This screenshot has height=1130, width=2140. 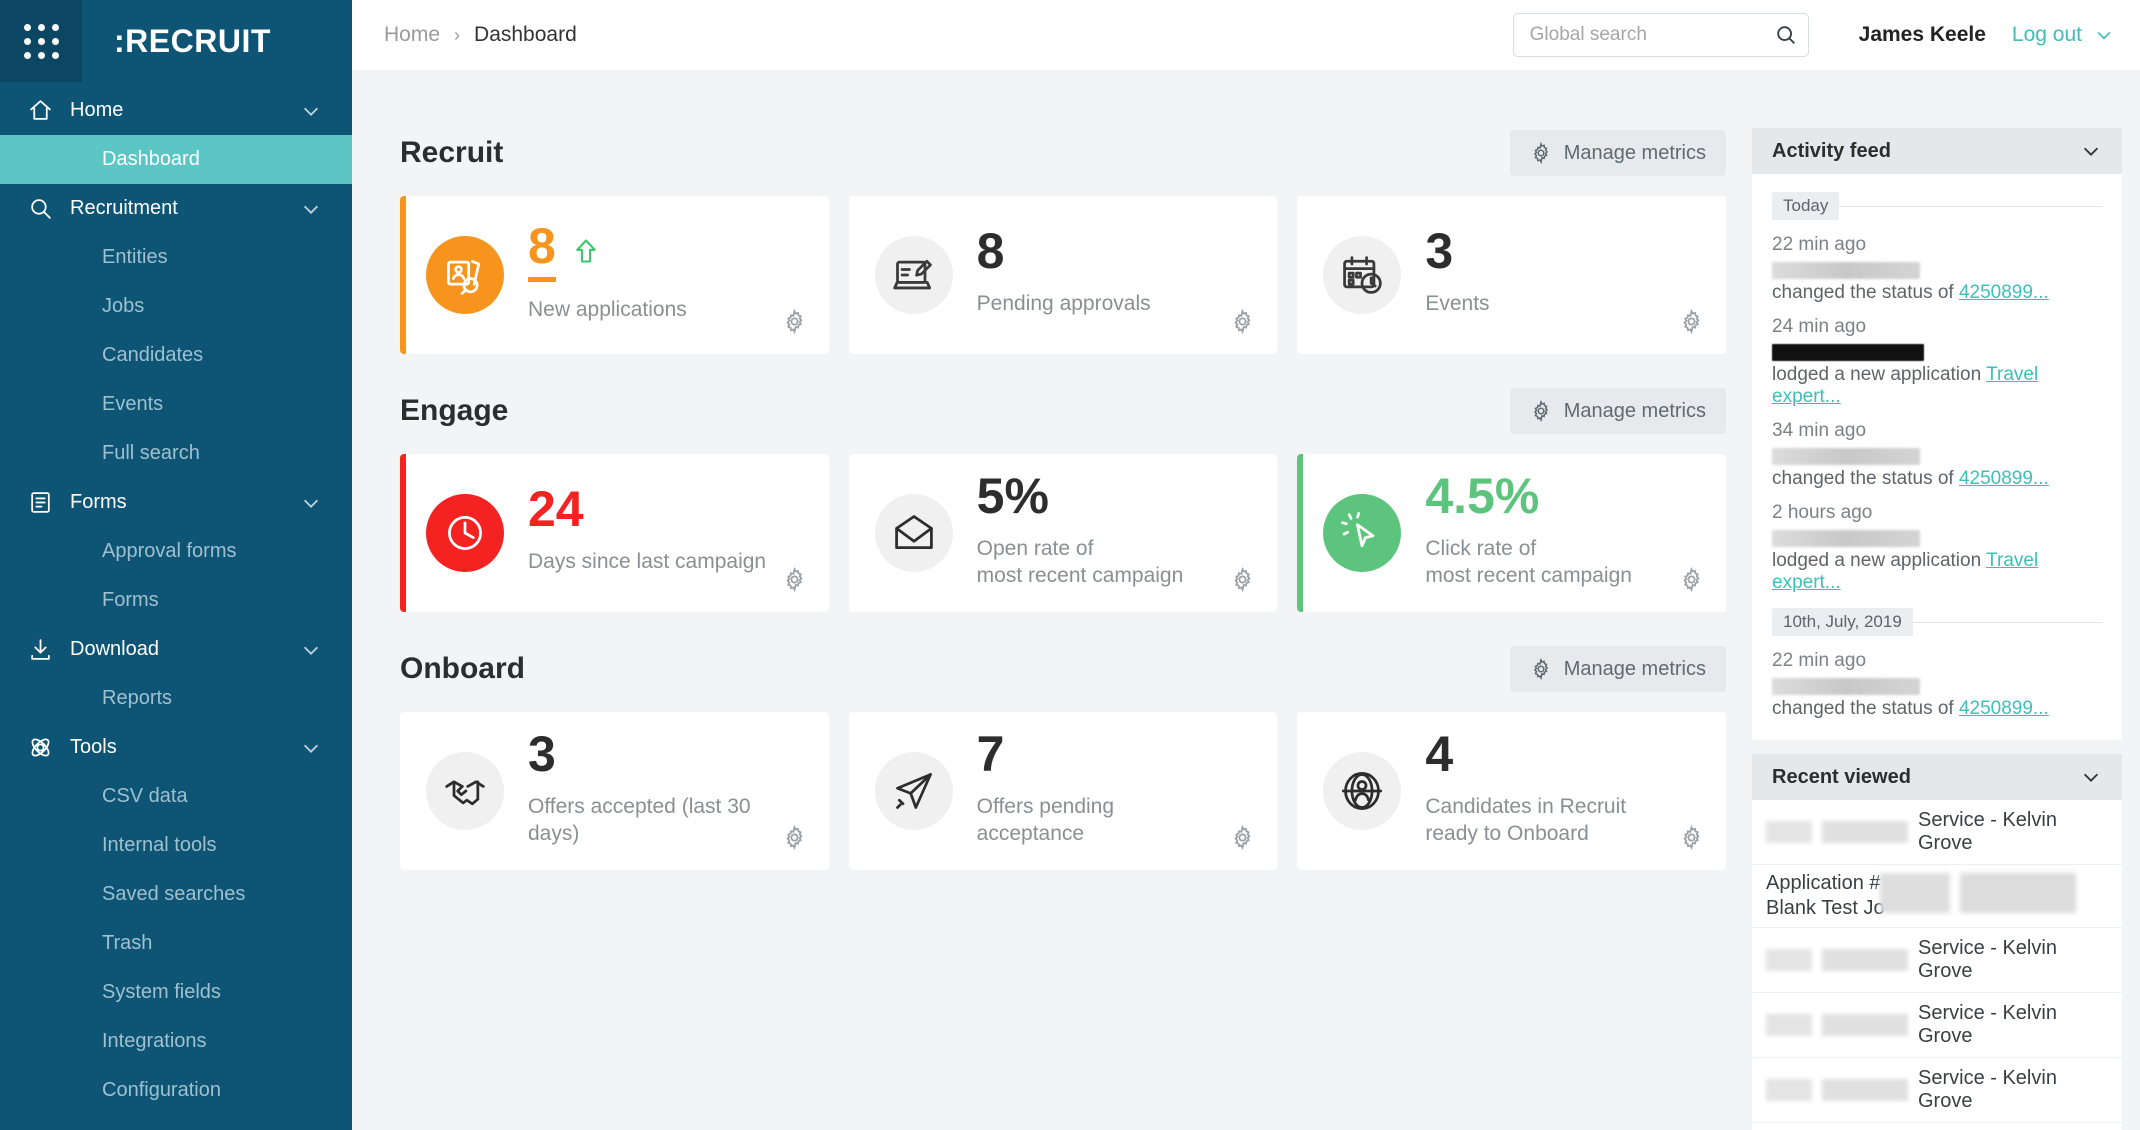 What do you see at coordinates (1846, 456) in the screenshot?
I see `redacted-user-name` at bounding box center [1846, 456].